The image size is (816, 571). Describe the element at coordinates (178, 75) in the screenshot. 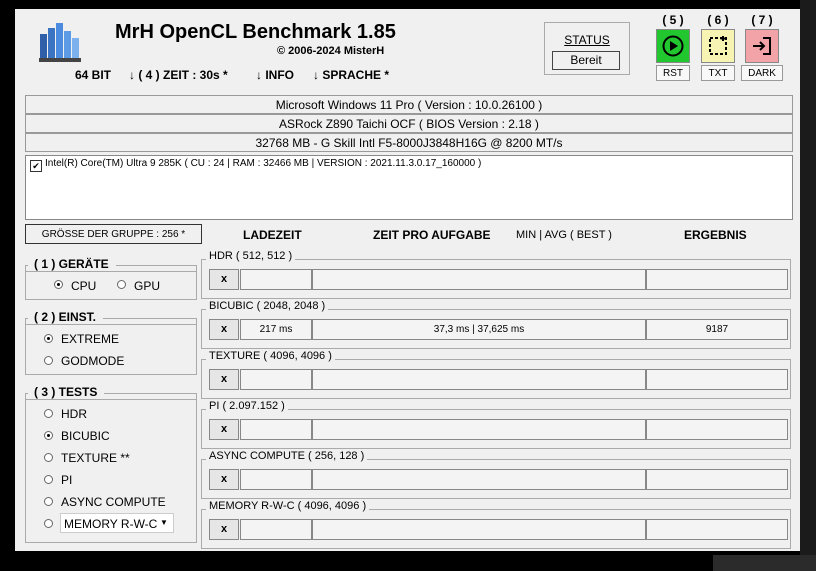

I see `time-menu: ↓ ( 4 ) ZEIT : 30s *` at that location.